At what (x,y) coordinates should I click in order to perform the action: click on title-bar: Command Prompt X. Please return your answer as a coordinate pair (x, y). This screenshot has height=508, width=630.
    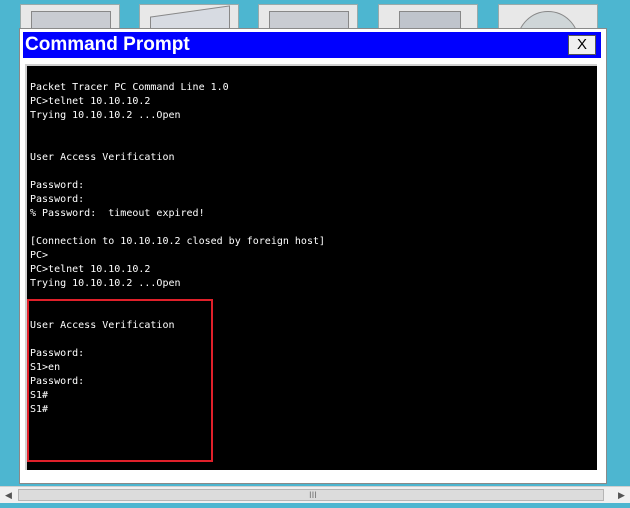
    Looking at the image, I should click on (312, 45).